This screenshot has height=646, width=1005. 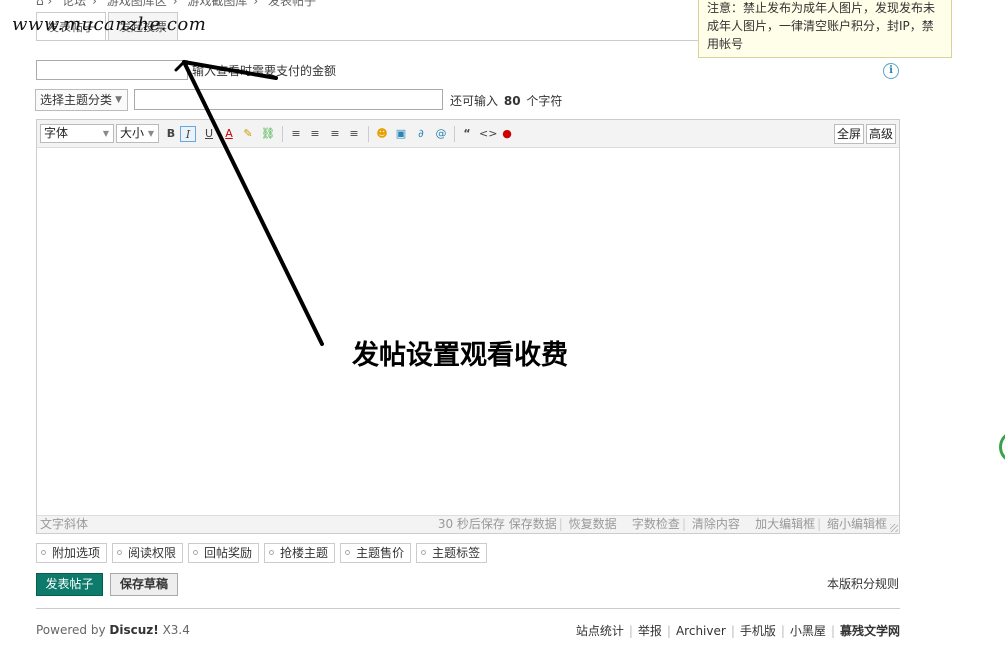 I want to click on option-floor-grab: 抢楼主题, so click(x=300, y=553).